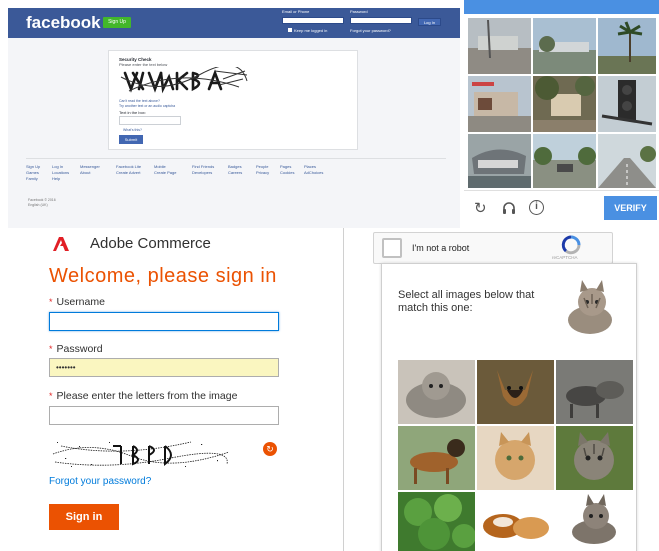  Describe the element at coordinates (392, 248) in the screenshot. I see `not-robot-checkbox` at that location.